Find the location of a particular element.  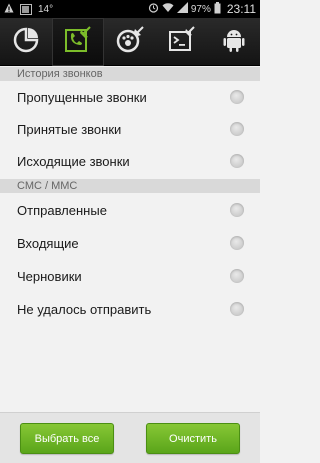

list-item: Отправленные is located at coordinates (130, 210).